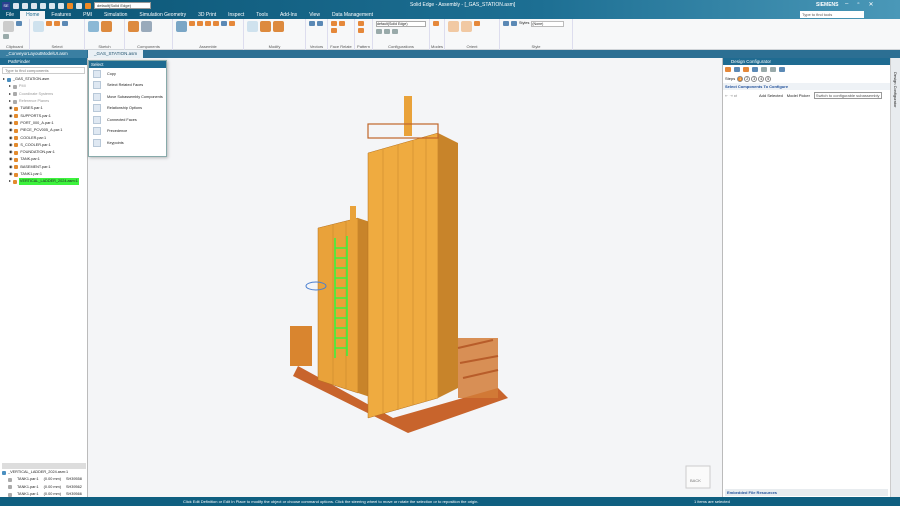 The image size is (900, 506). Describe the element at coordinates (320, 23) in the screenshot. I see `vector-icon` at that location.